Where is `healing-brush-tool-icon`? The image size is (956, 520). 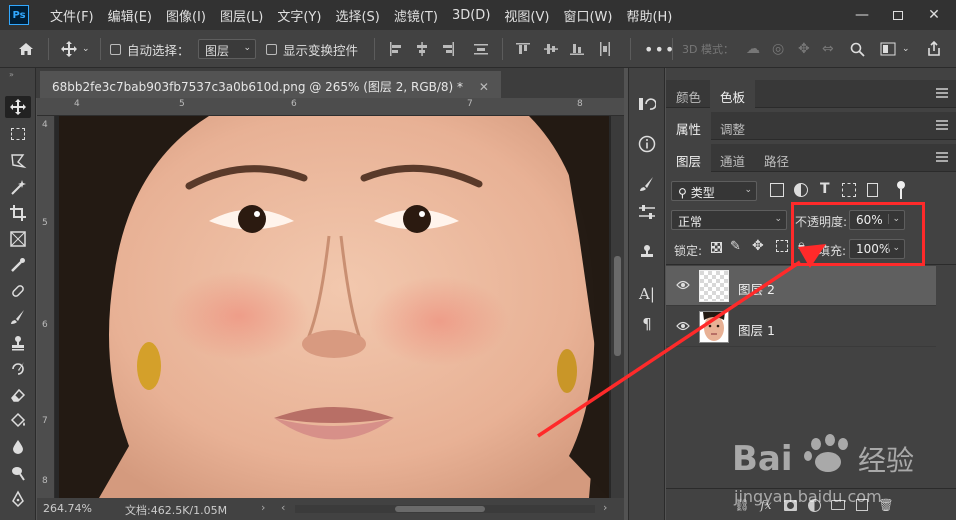 healing-brush-tool-icon is located at coordinates (18, 291).